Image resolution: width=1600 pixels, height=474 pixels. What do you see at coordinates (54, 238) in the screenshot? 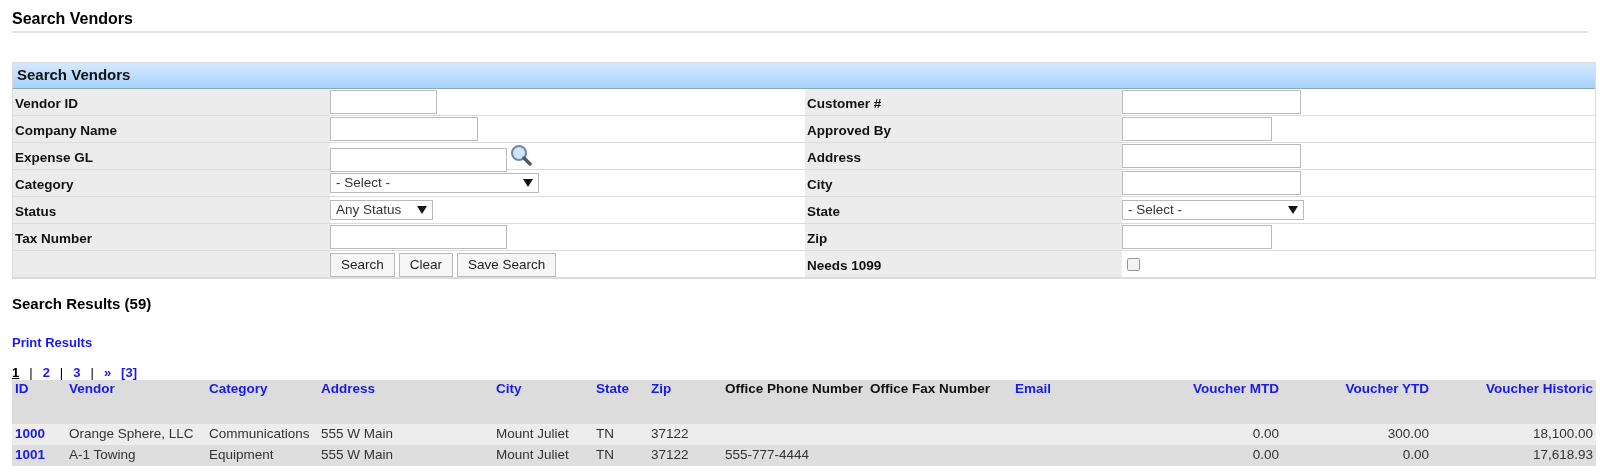
I see `field-label: Tax Number` at bounding box center [54, 238].